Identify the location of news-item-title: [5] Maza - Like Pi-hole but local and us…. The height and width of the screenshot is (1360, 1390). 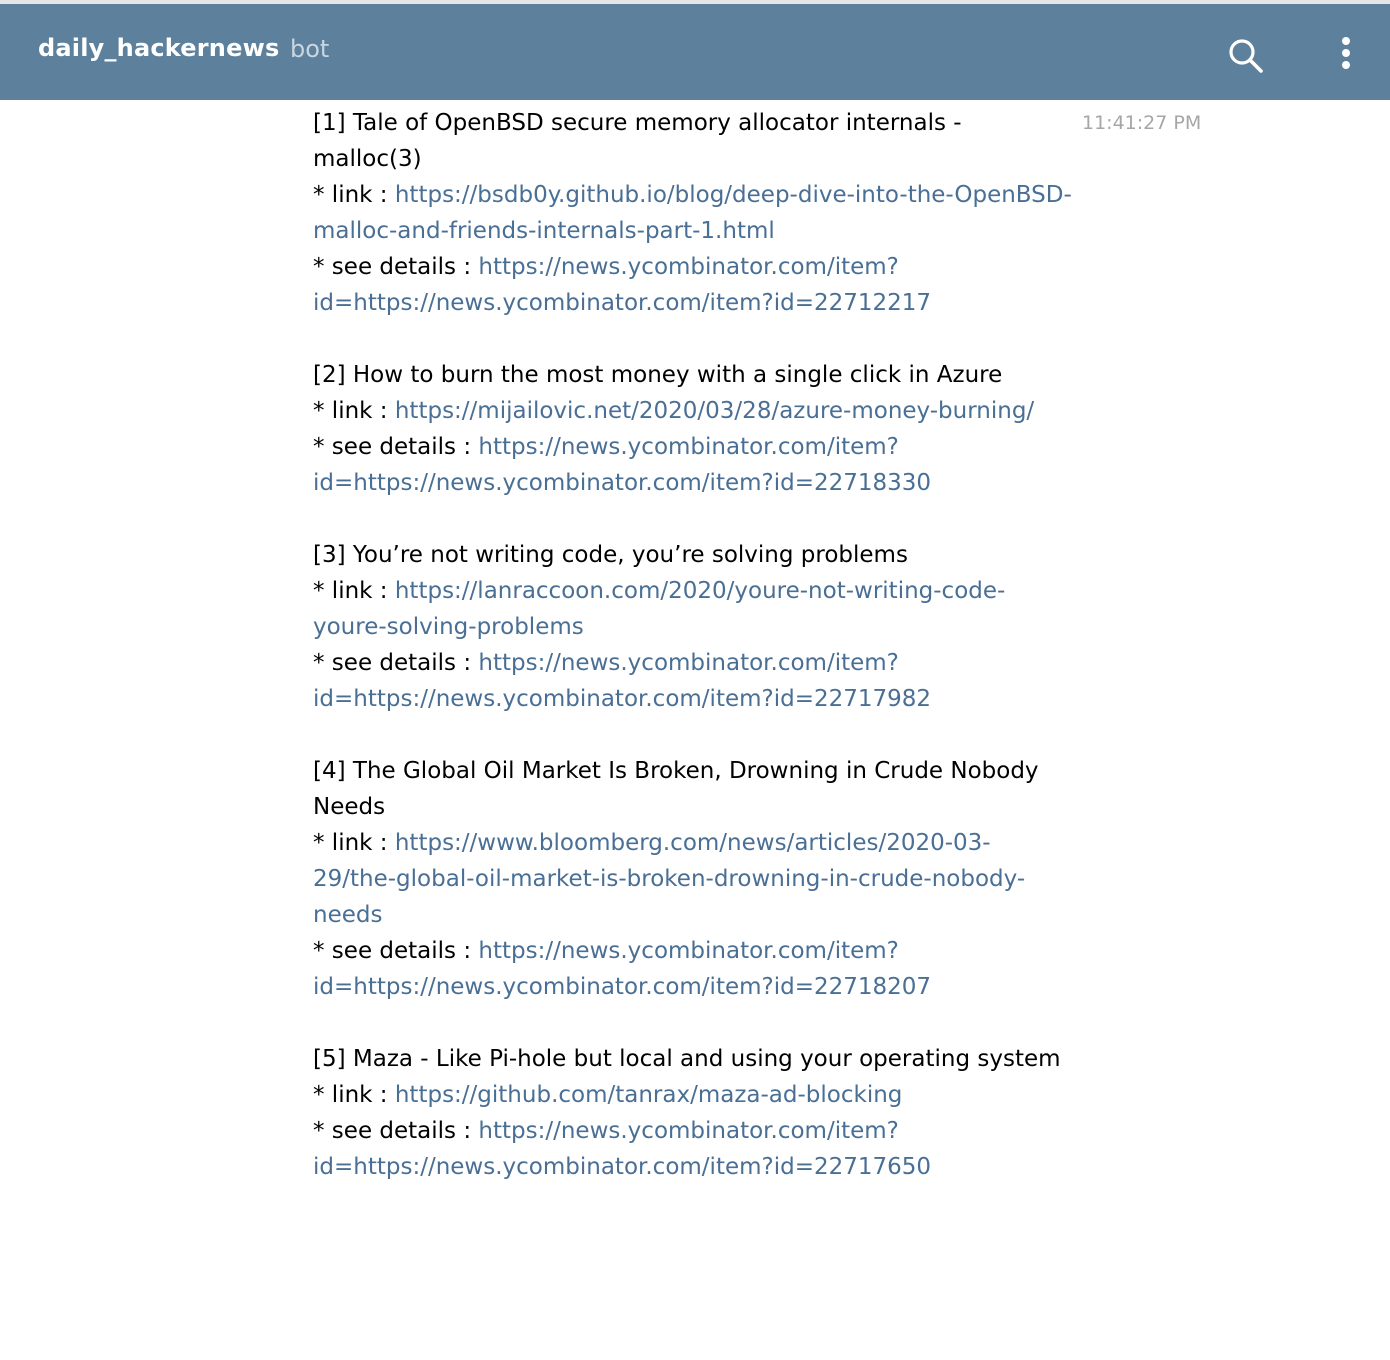
(687, 1059).